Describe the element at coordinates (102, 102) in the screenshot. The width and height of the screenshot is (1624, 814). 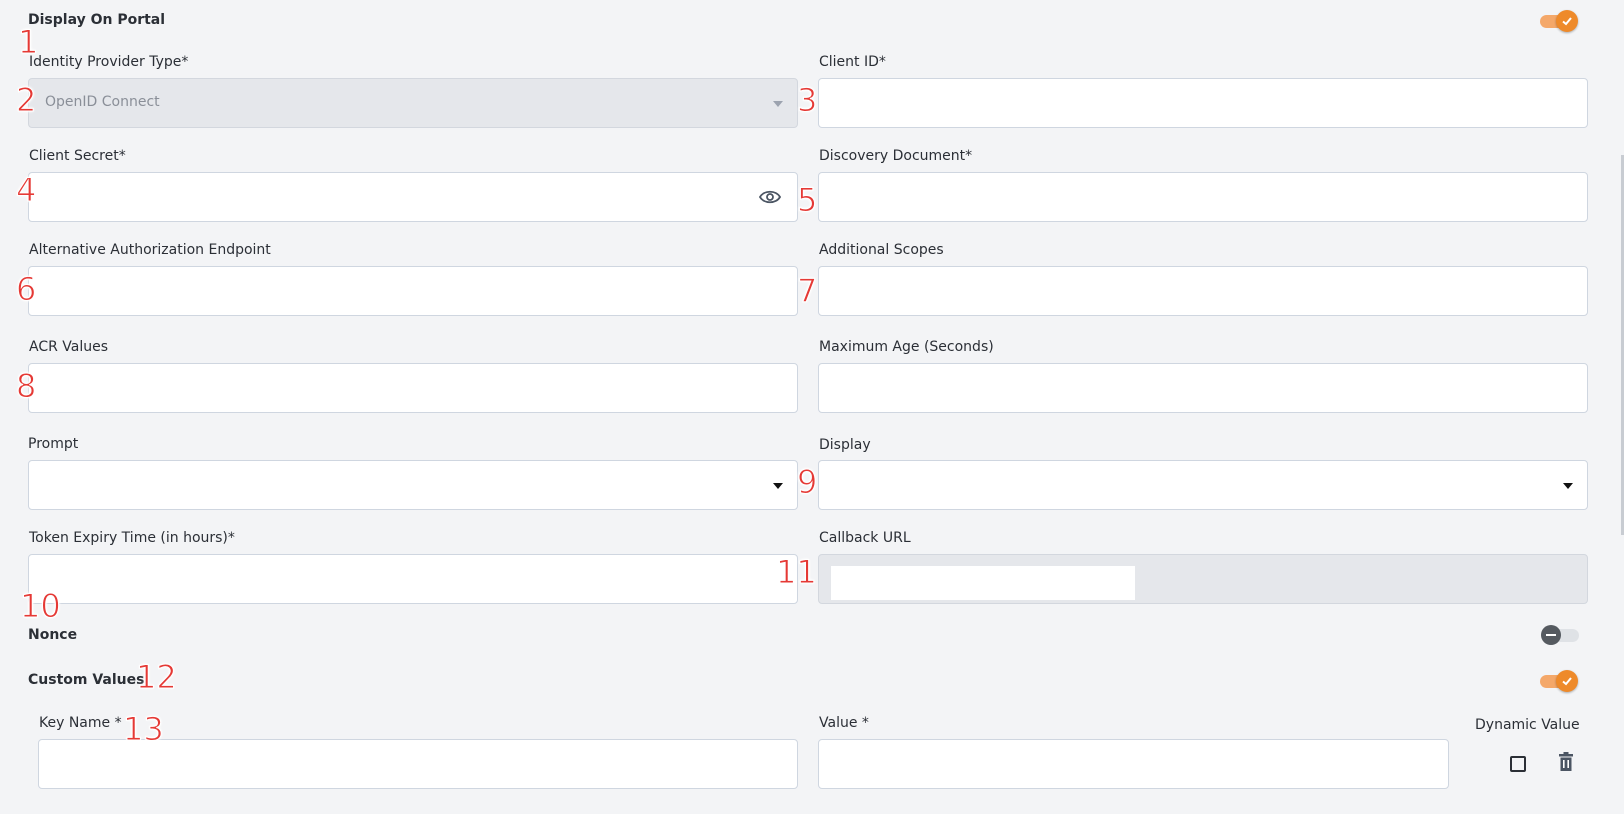
I see `identity-provider-type-value: OpenID Connect` at that location.